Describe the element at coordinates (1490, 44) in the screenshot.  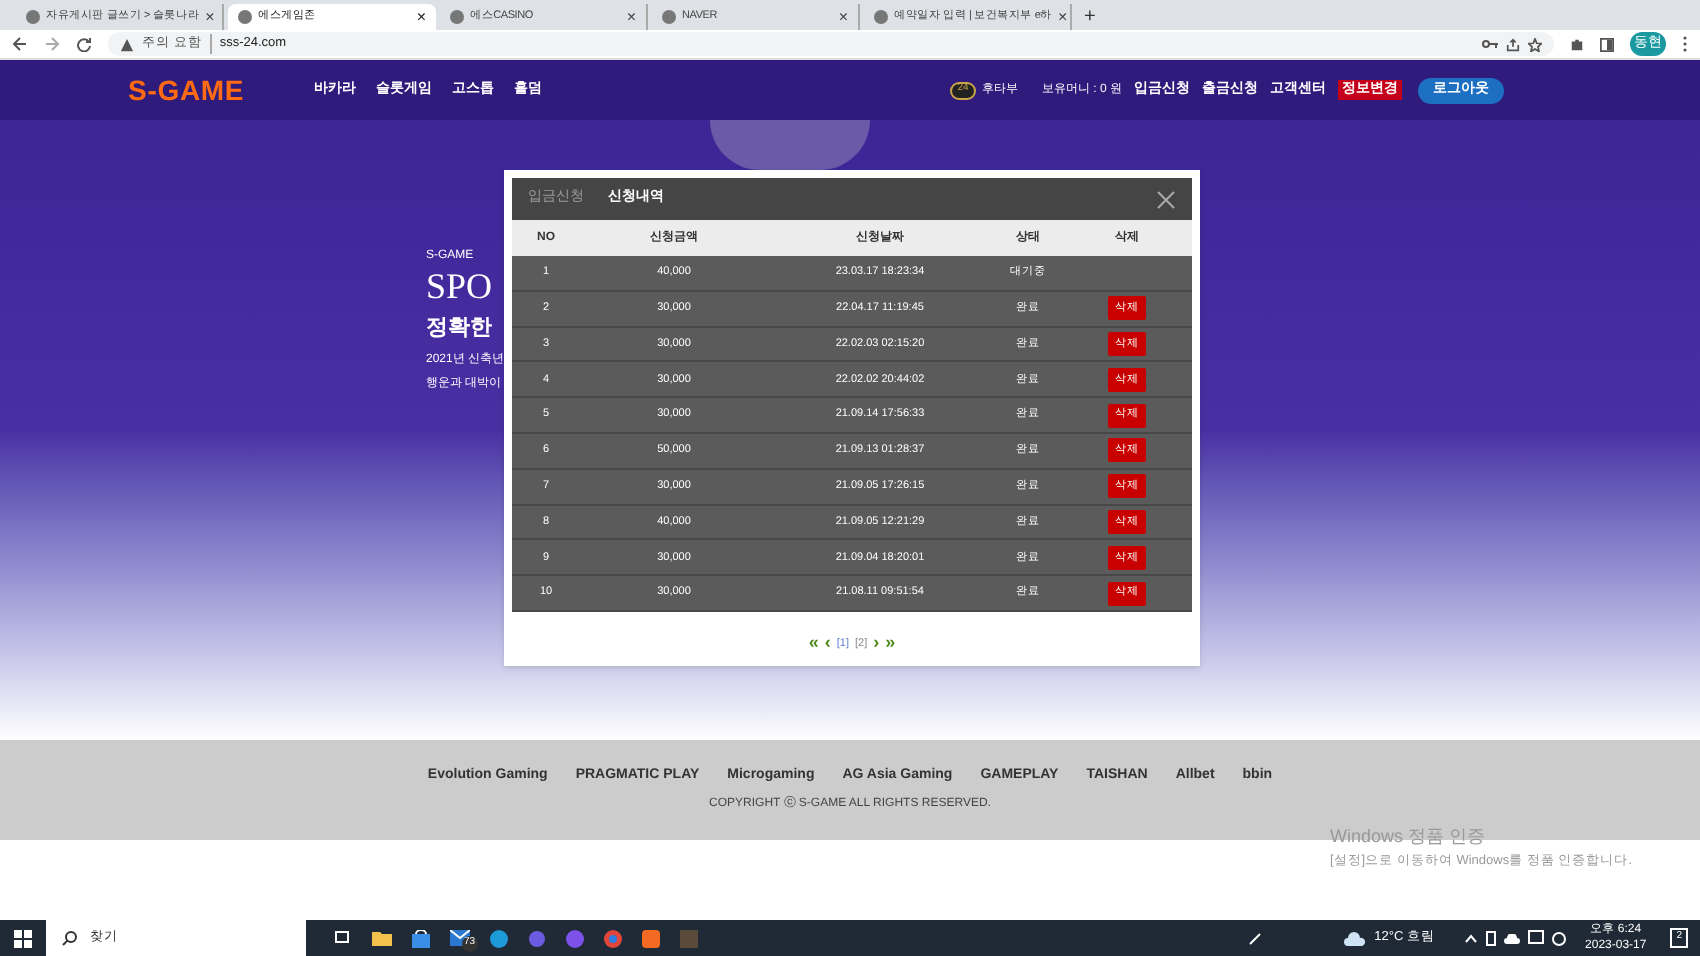
I see `key-icon` at that location.